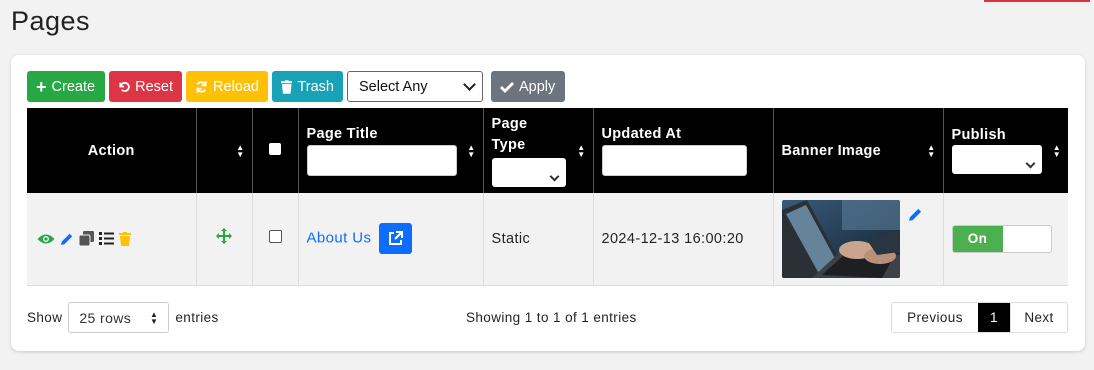  I want to click on rows-per-page-value: 25 rows, so click(105, 317).